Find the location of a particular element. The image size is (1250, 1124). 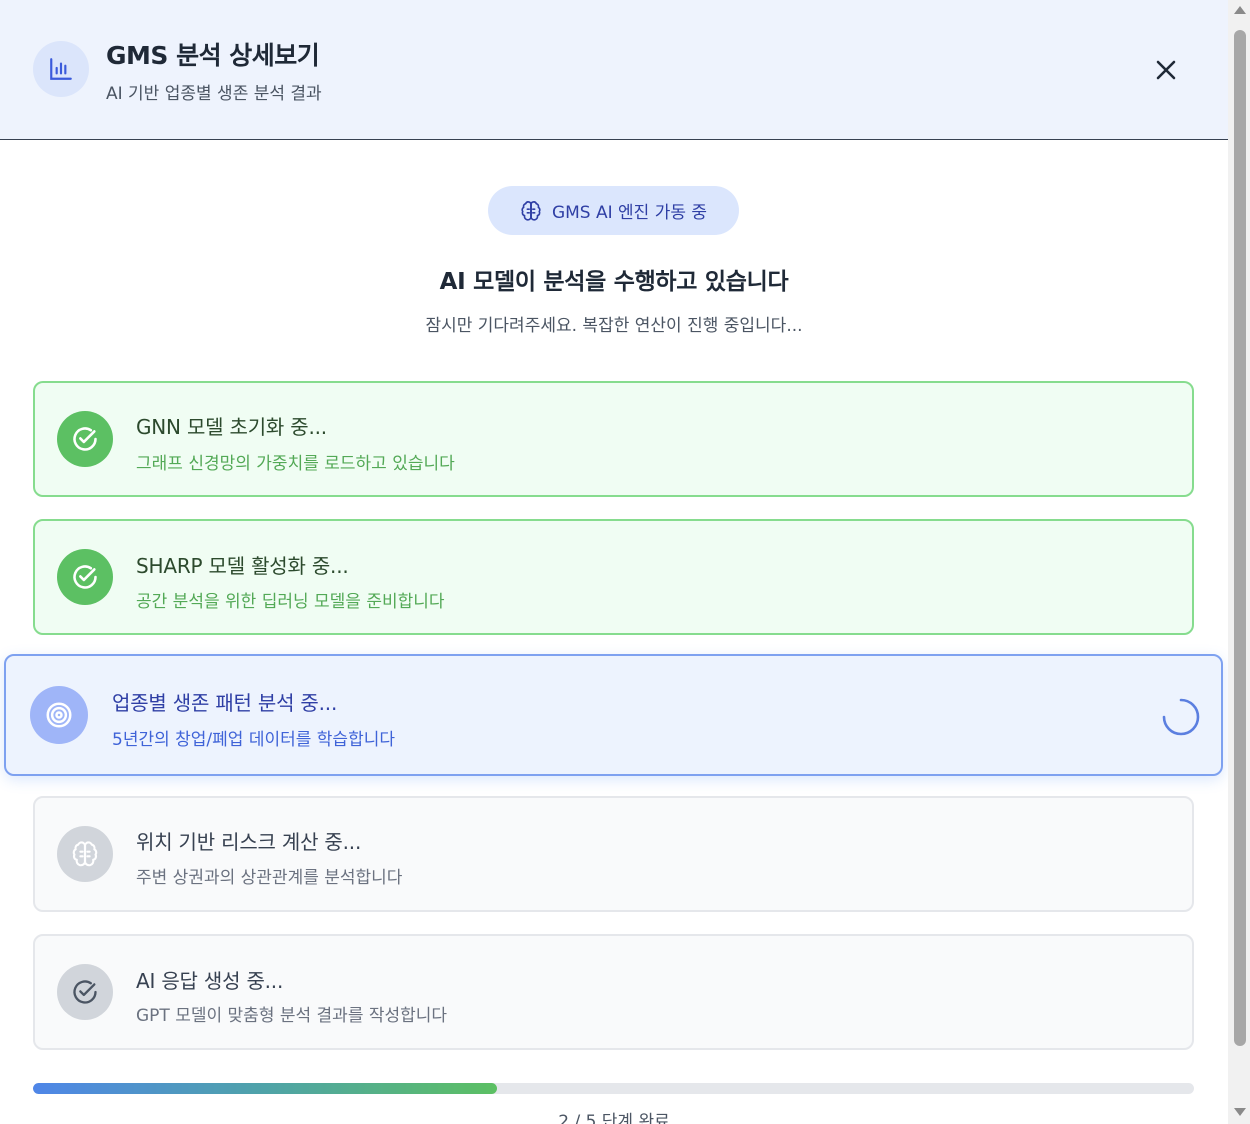

step-card-location-risk: 위치 기반 리스크 계산 중... 주변 상권과의 상관관계를 분석합니다 is located at coordinates (613, 854).